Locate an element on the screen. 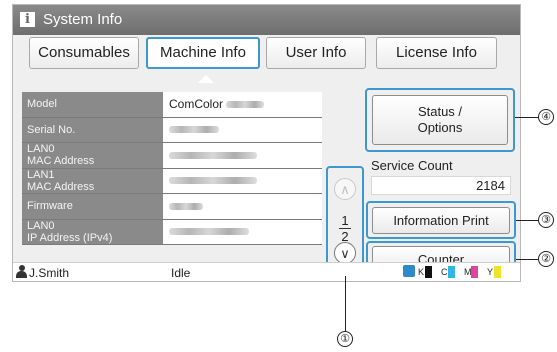 Image resolution: width=557 pixels, height=352 pixels. service-count-label: Service Count is located at coordinates (412, 165).